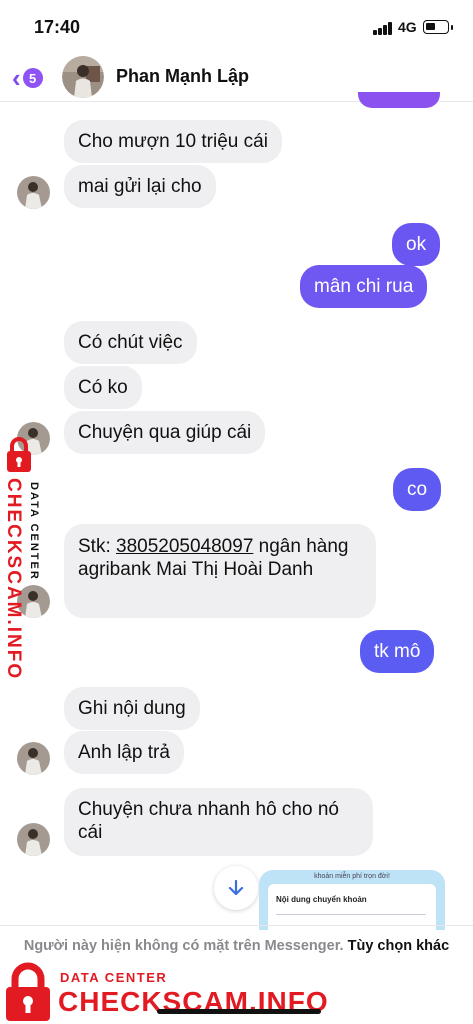 The height and width of the screenshot is (1024, 473). What do you see at coordinates (352, 907) in the screenshot?
I see `preview-card: Nội dung chuyển khoản` at bounding box center [352, 907].